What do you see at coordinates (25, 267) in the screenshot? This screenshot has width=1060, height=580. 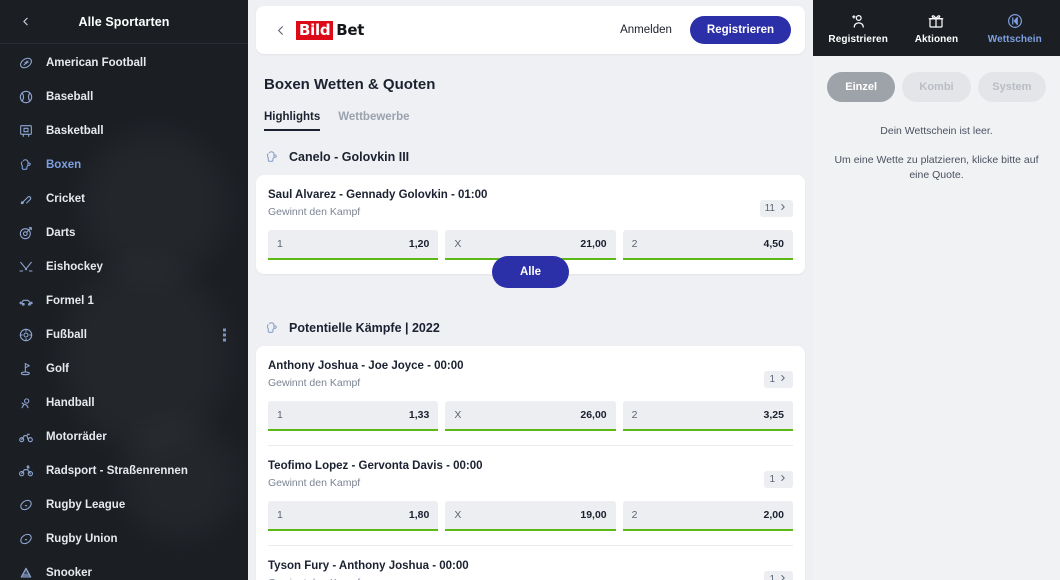 I see `ice-hockey-icon` at bounding box center [25, 267].